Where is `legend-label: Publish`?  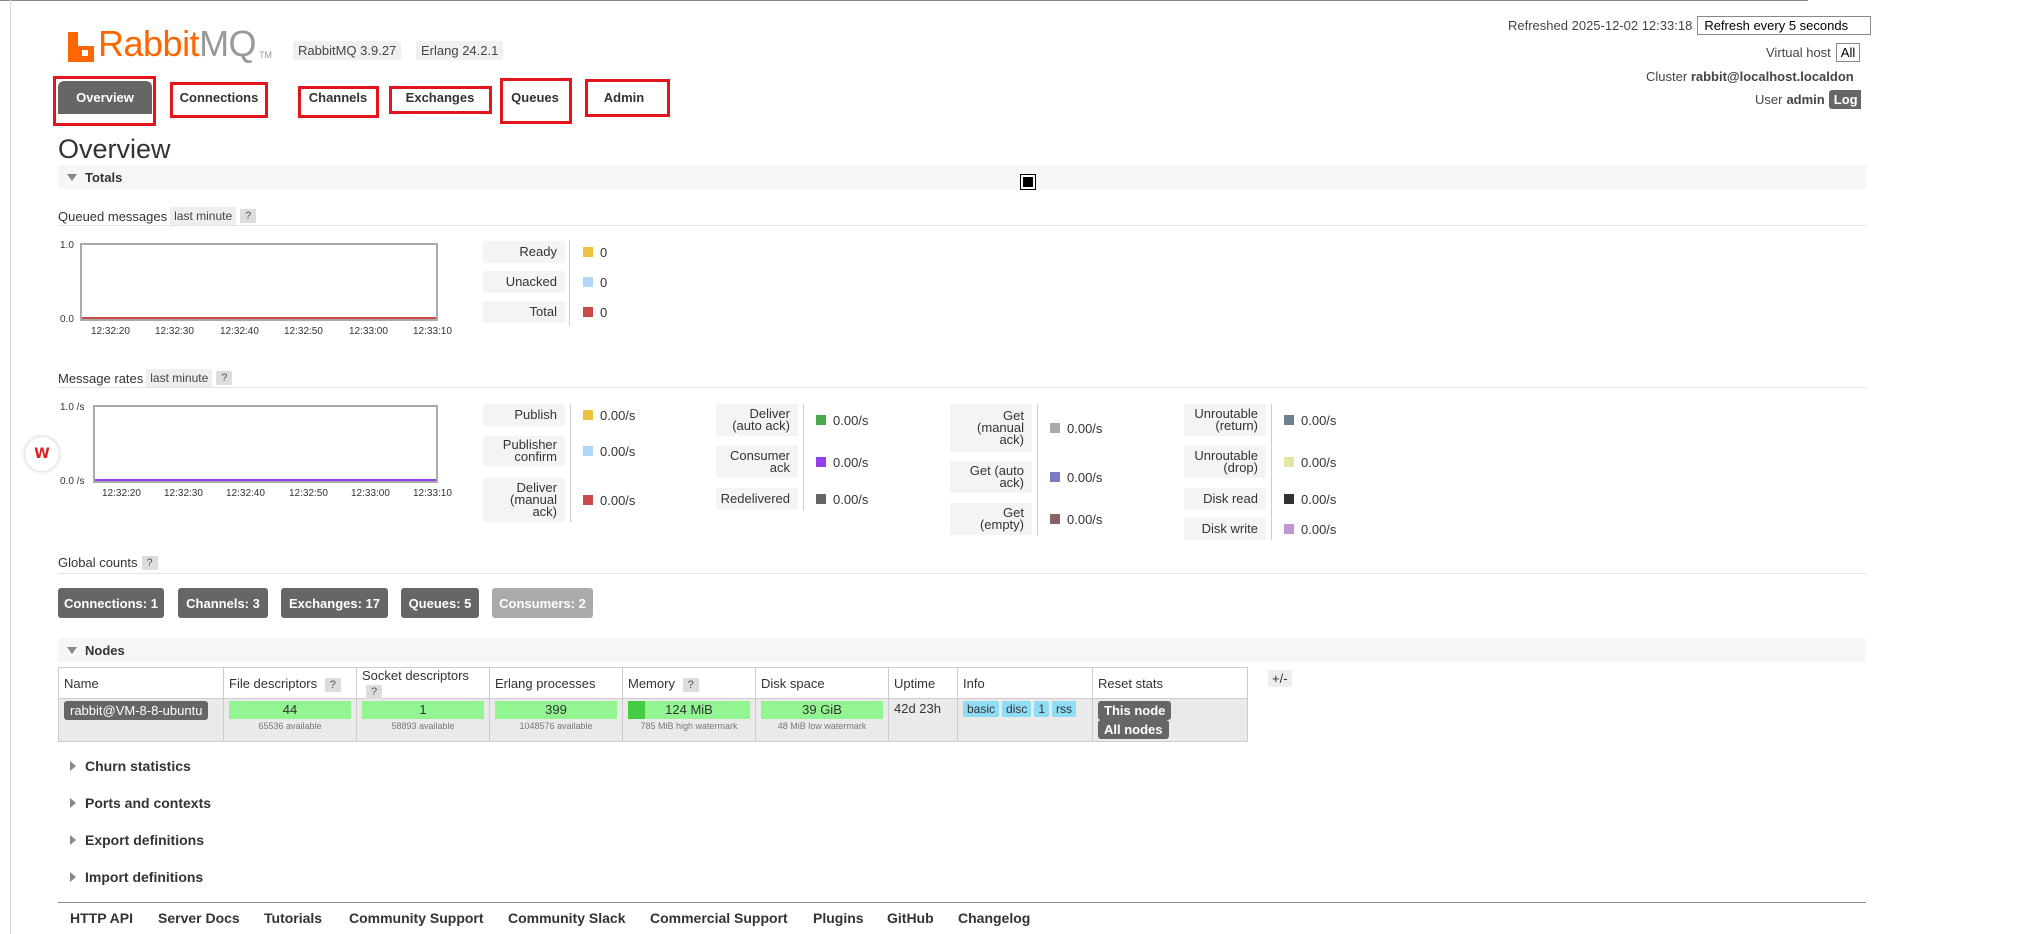 legend-label: Publish is located at coordinates (524, 415).